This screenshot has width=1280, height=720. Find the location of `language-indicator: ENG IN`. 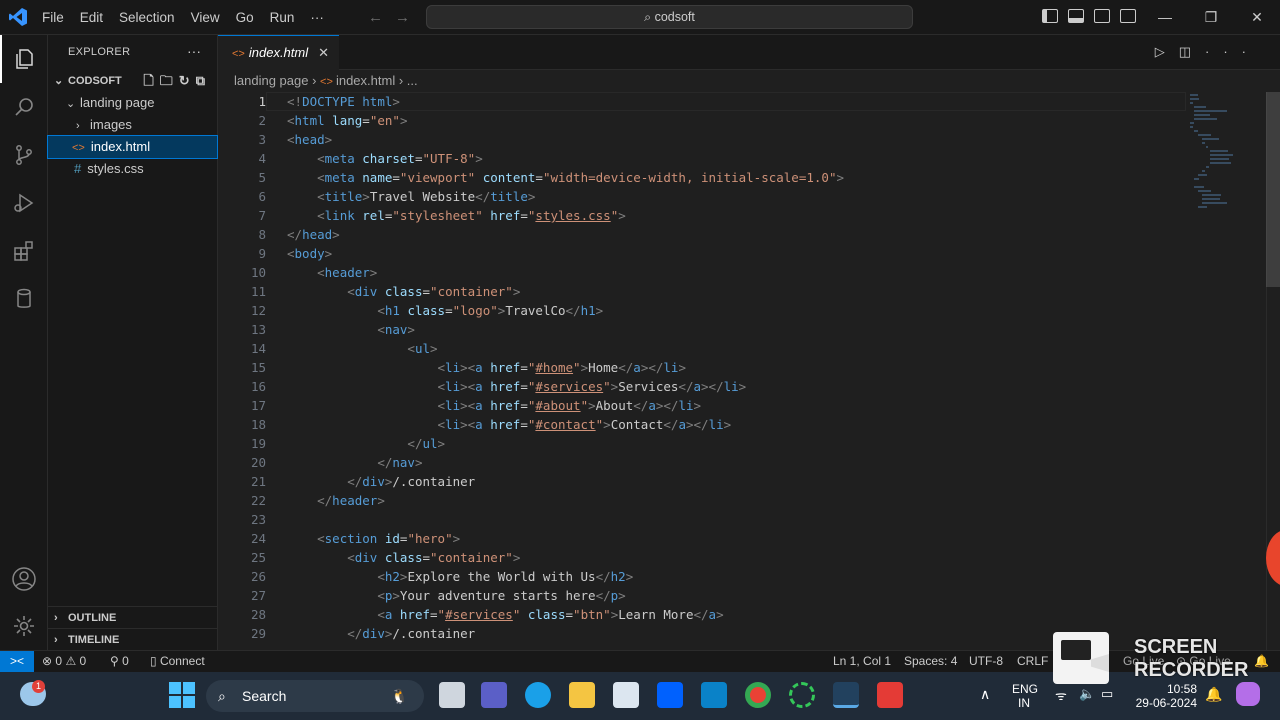

language-indicator: ENG IN is located at coordinates (1025, 696).